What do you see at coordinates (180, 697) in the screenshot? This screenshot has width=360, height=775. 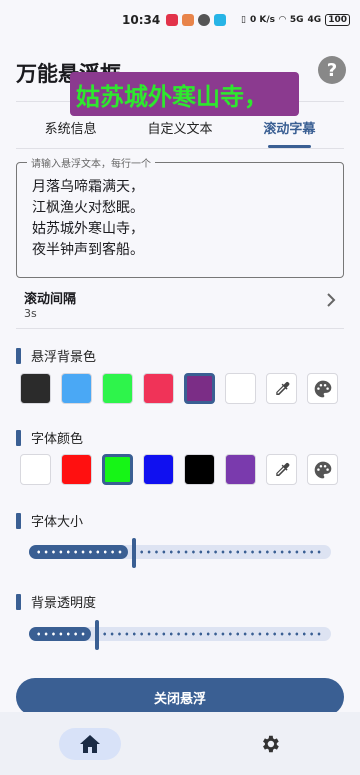 I see `close-float-button: 关闭悬浮` at bounding box center [180, 697].